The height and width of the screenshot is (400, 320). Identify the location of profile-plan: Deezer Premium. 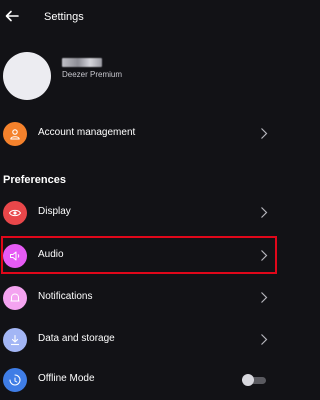
(92, 74).